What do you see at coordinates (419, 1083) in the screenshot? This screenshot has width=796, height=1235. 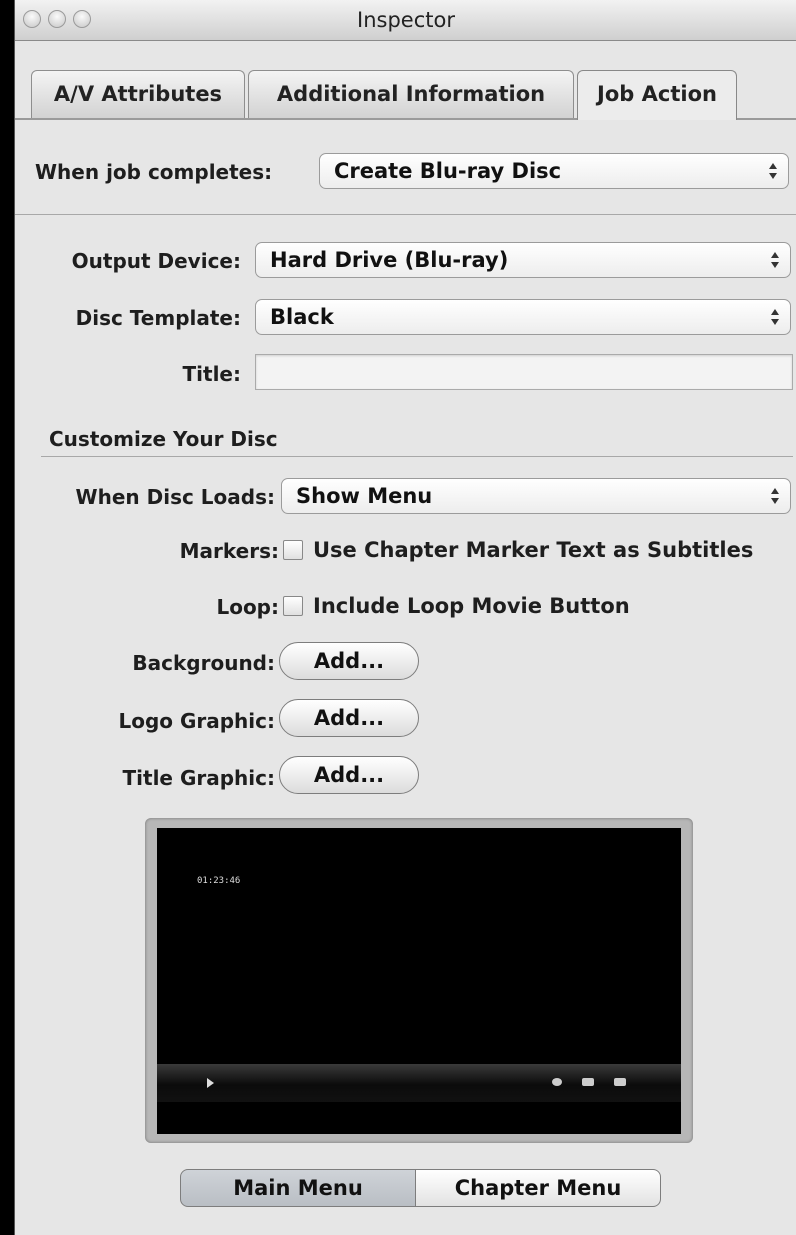 I see `preview-control-bar` at bounding box center [419, 1083].